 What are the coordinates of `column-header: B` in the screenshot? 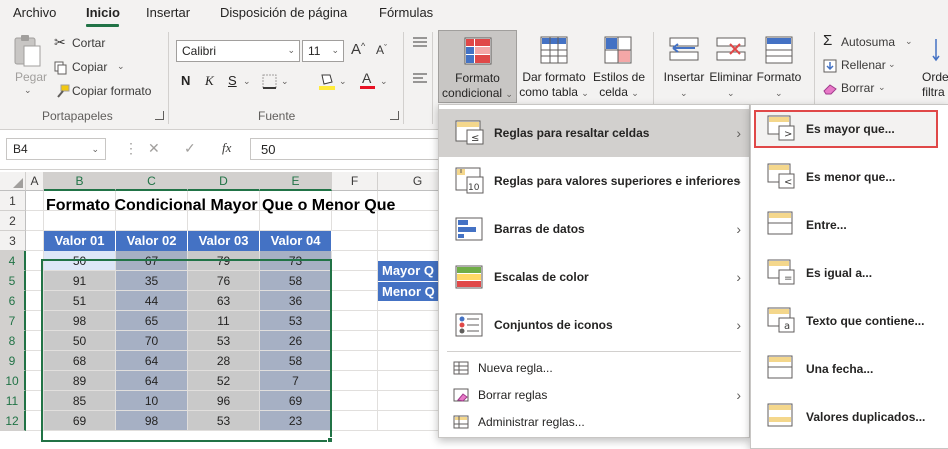 It's located at (80, 181).